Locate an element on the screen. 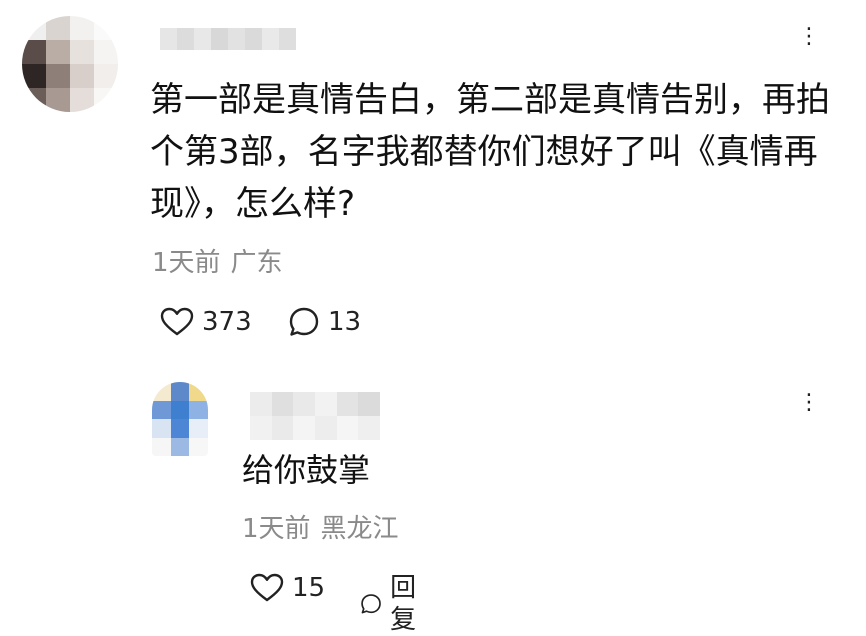  reply-username-blurred is located at coordinates (315, 416).